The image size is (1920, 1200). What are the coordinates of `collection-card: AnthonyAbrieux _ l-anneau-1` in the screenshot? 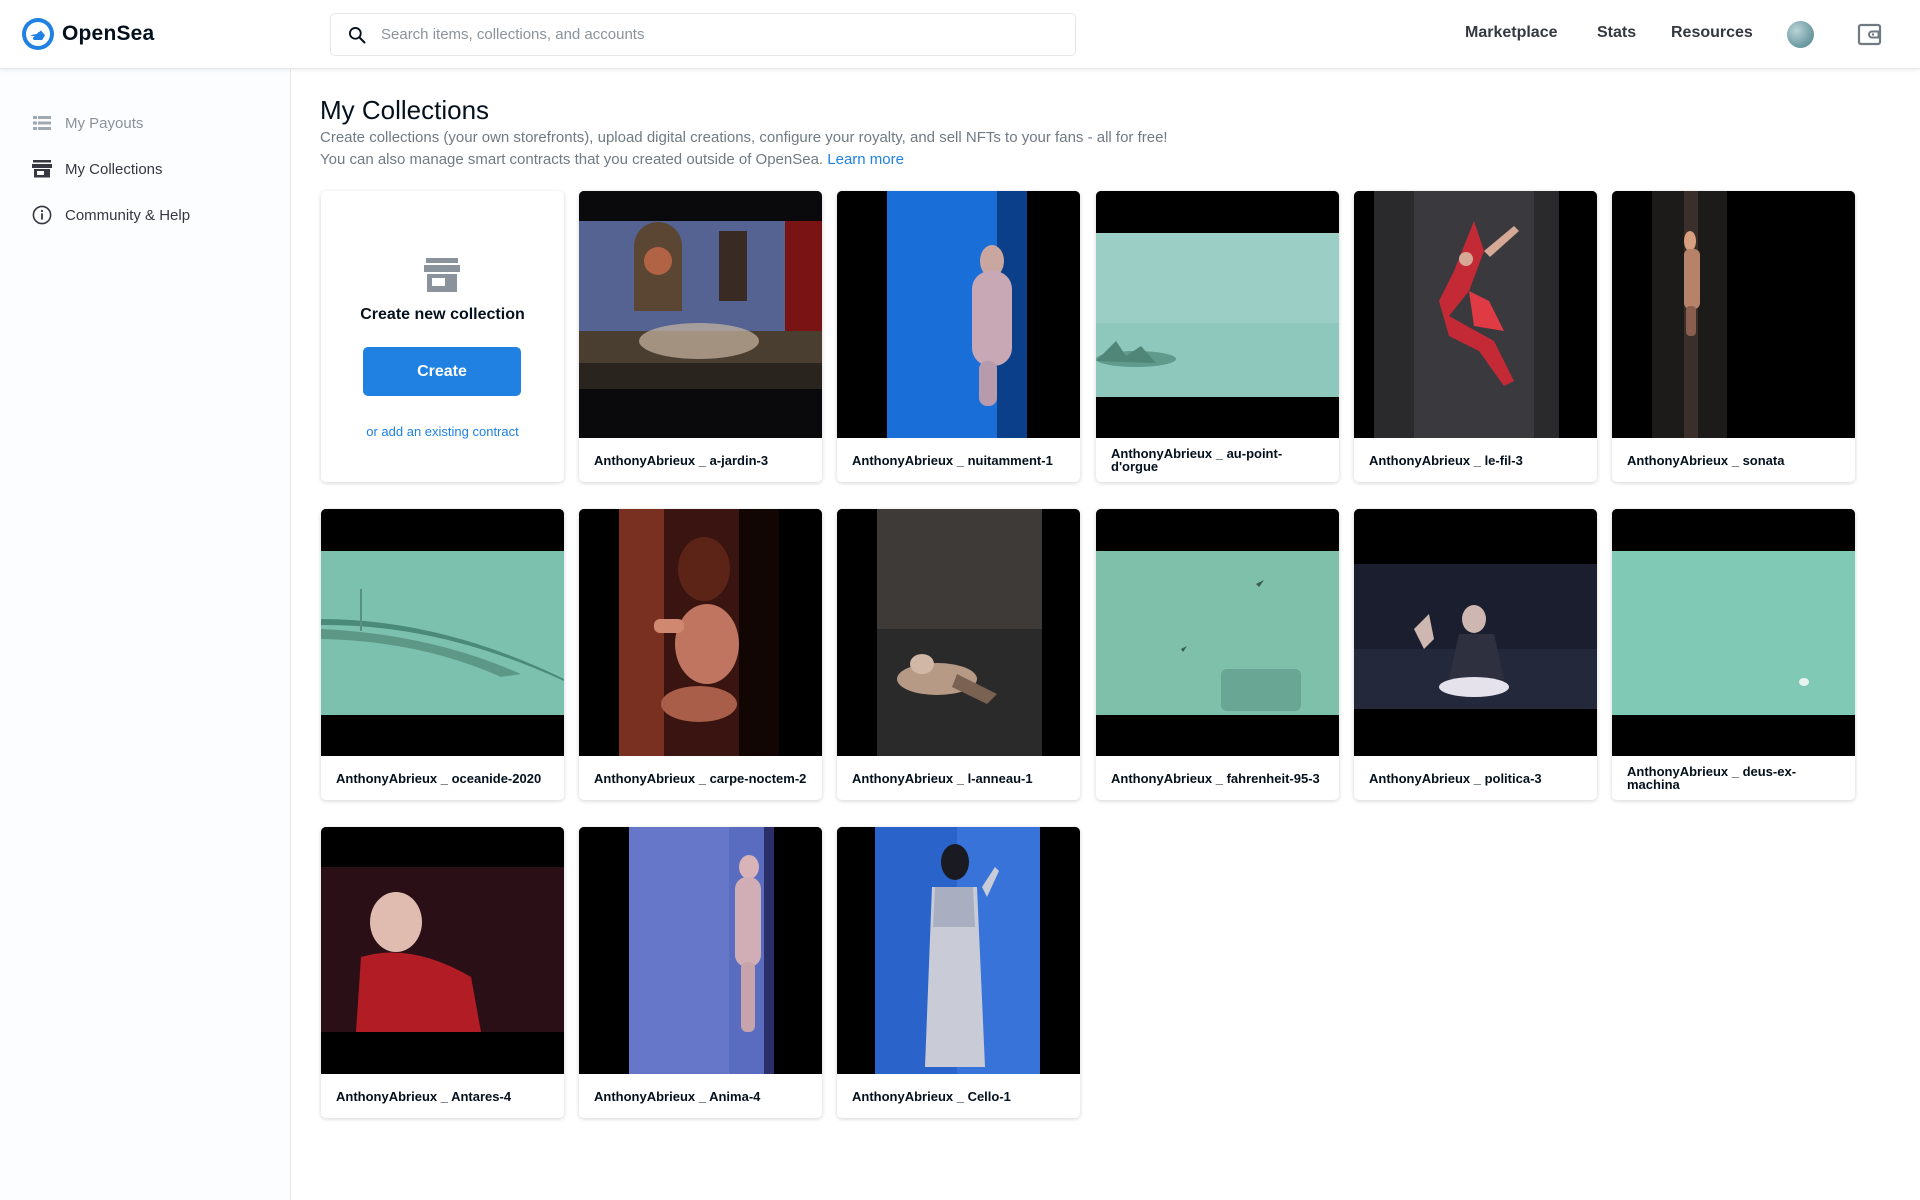 It's located at (958, 654).